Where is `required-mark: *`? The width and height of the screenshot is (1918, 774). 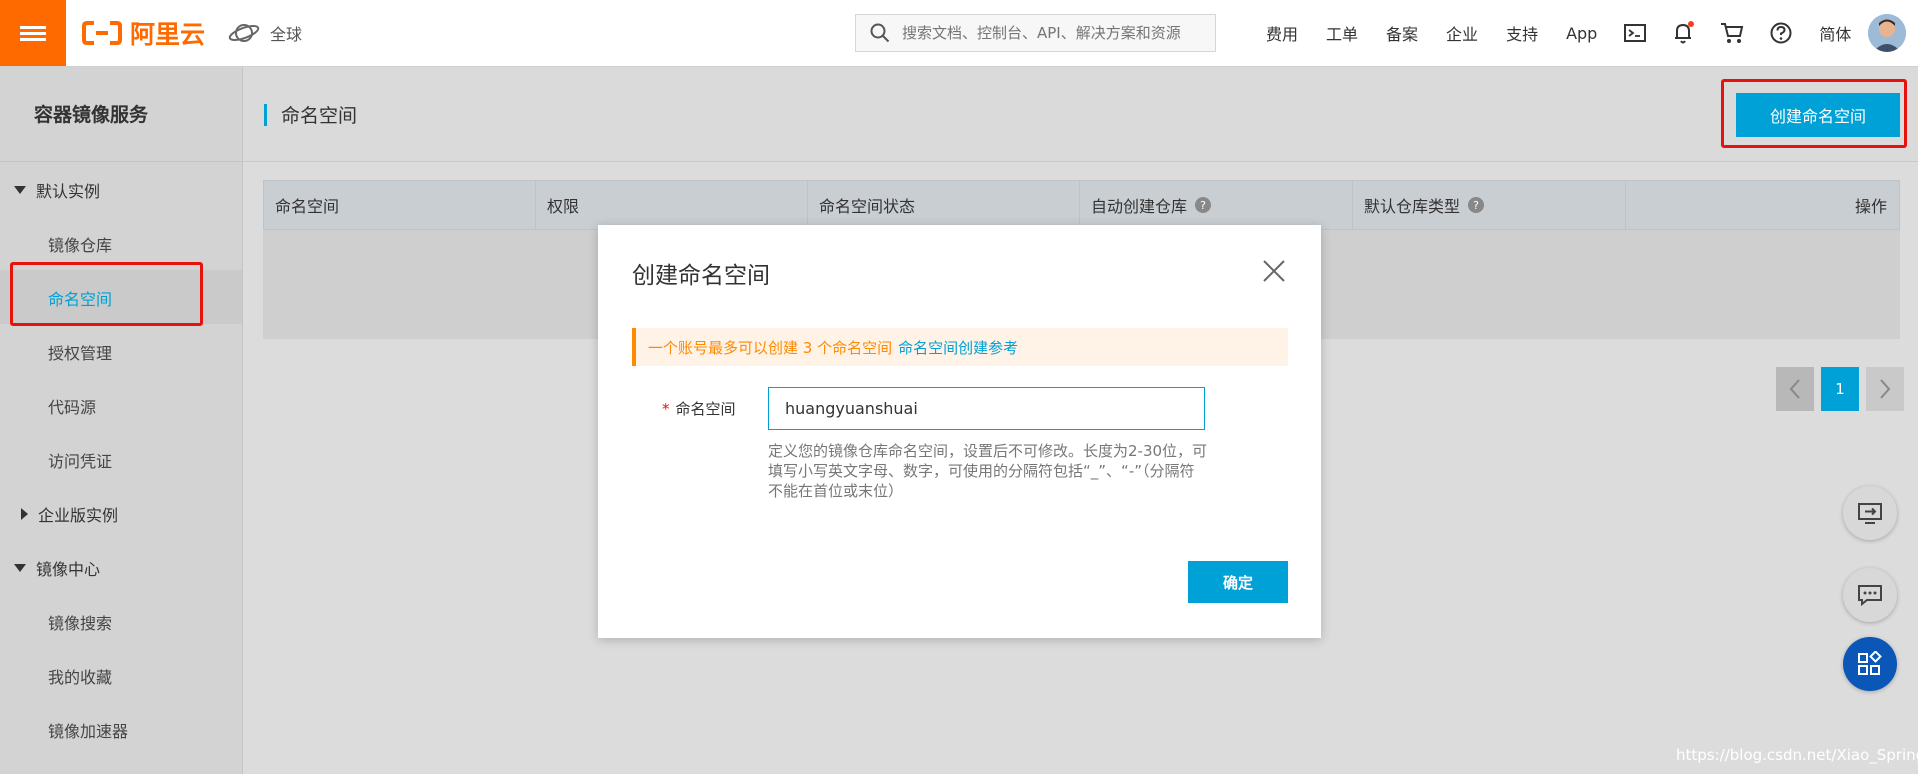 required-mark: * is located at coordinates (666, 409).